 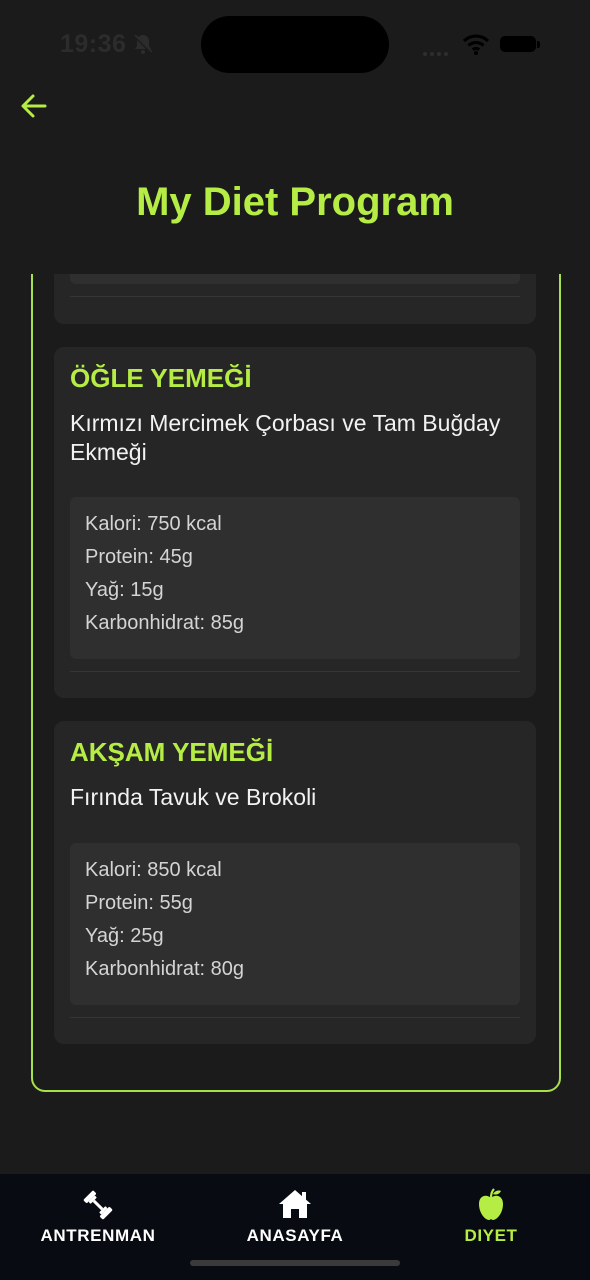 I want to click on tab-diyet: DIYET, so click(x=491, y=1214).